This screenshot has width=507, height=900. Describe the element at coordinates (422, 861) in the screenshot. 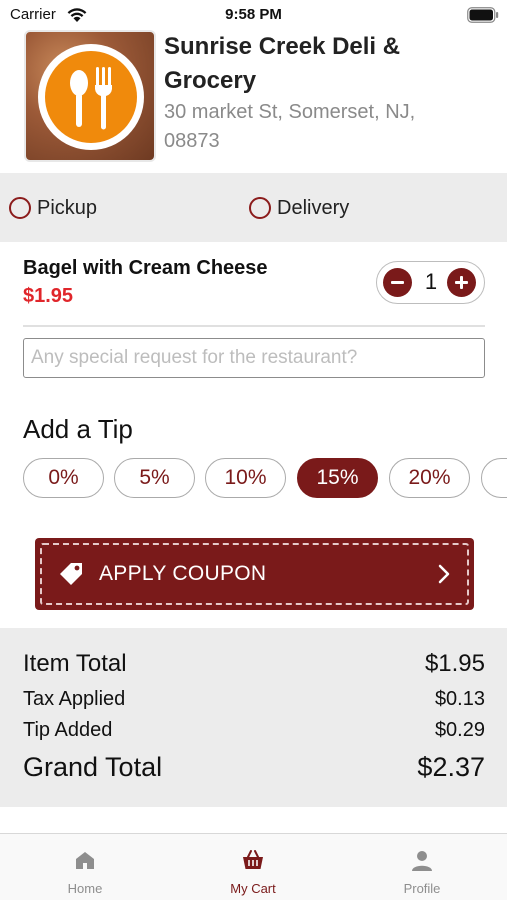

I see `person-icon` at that location.